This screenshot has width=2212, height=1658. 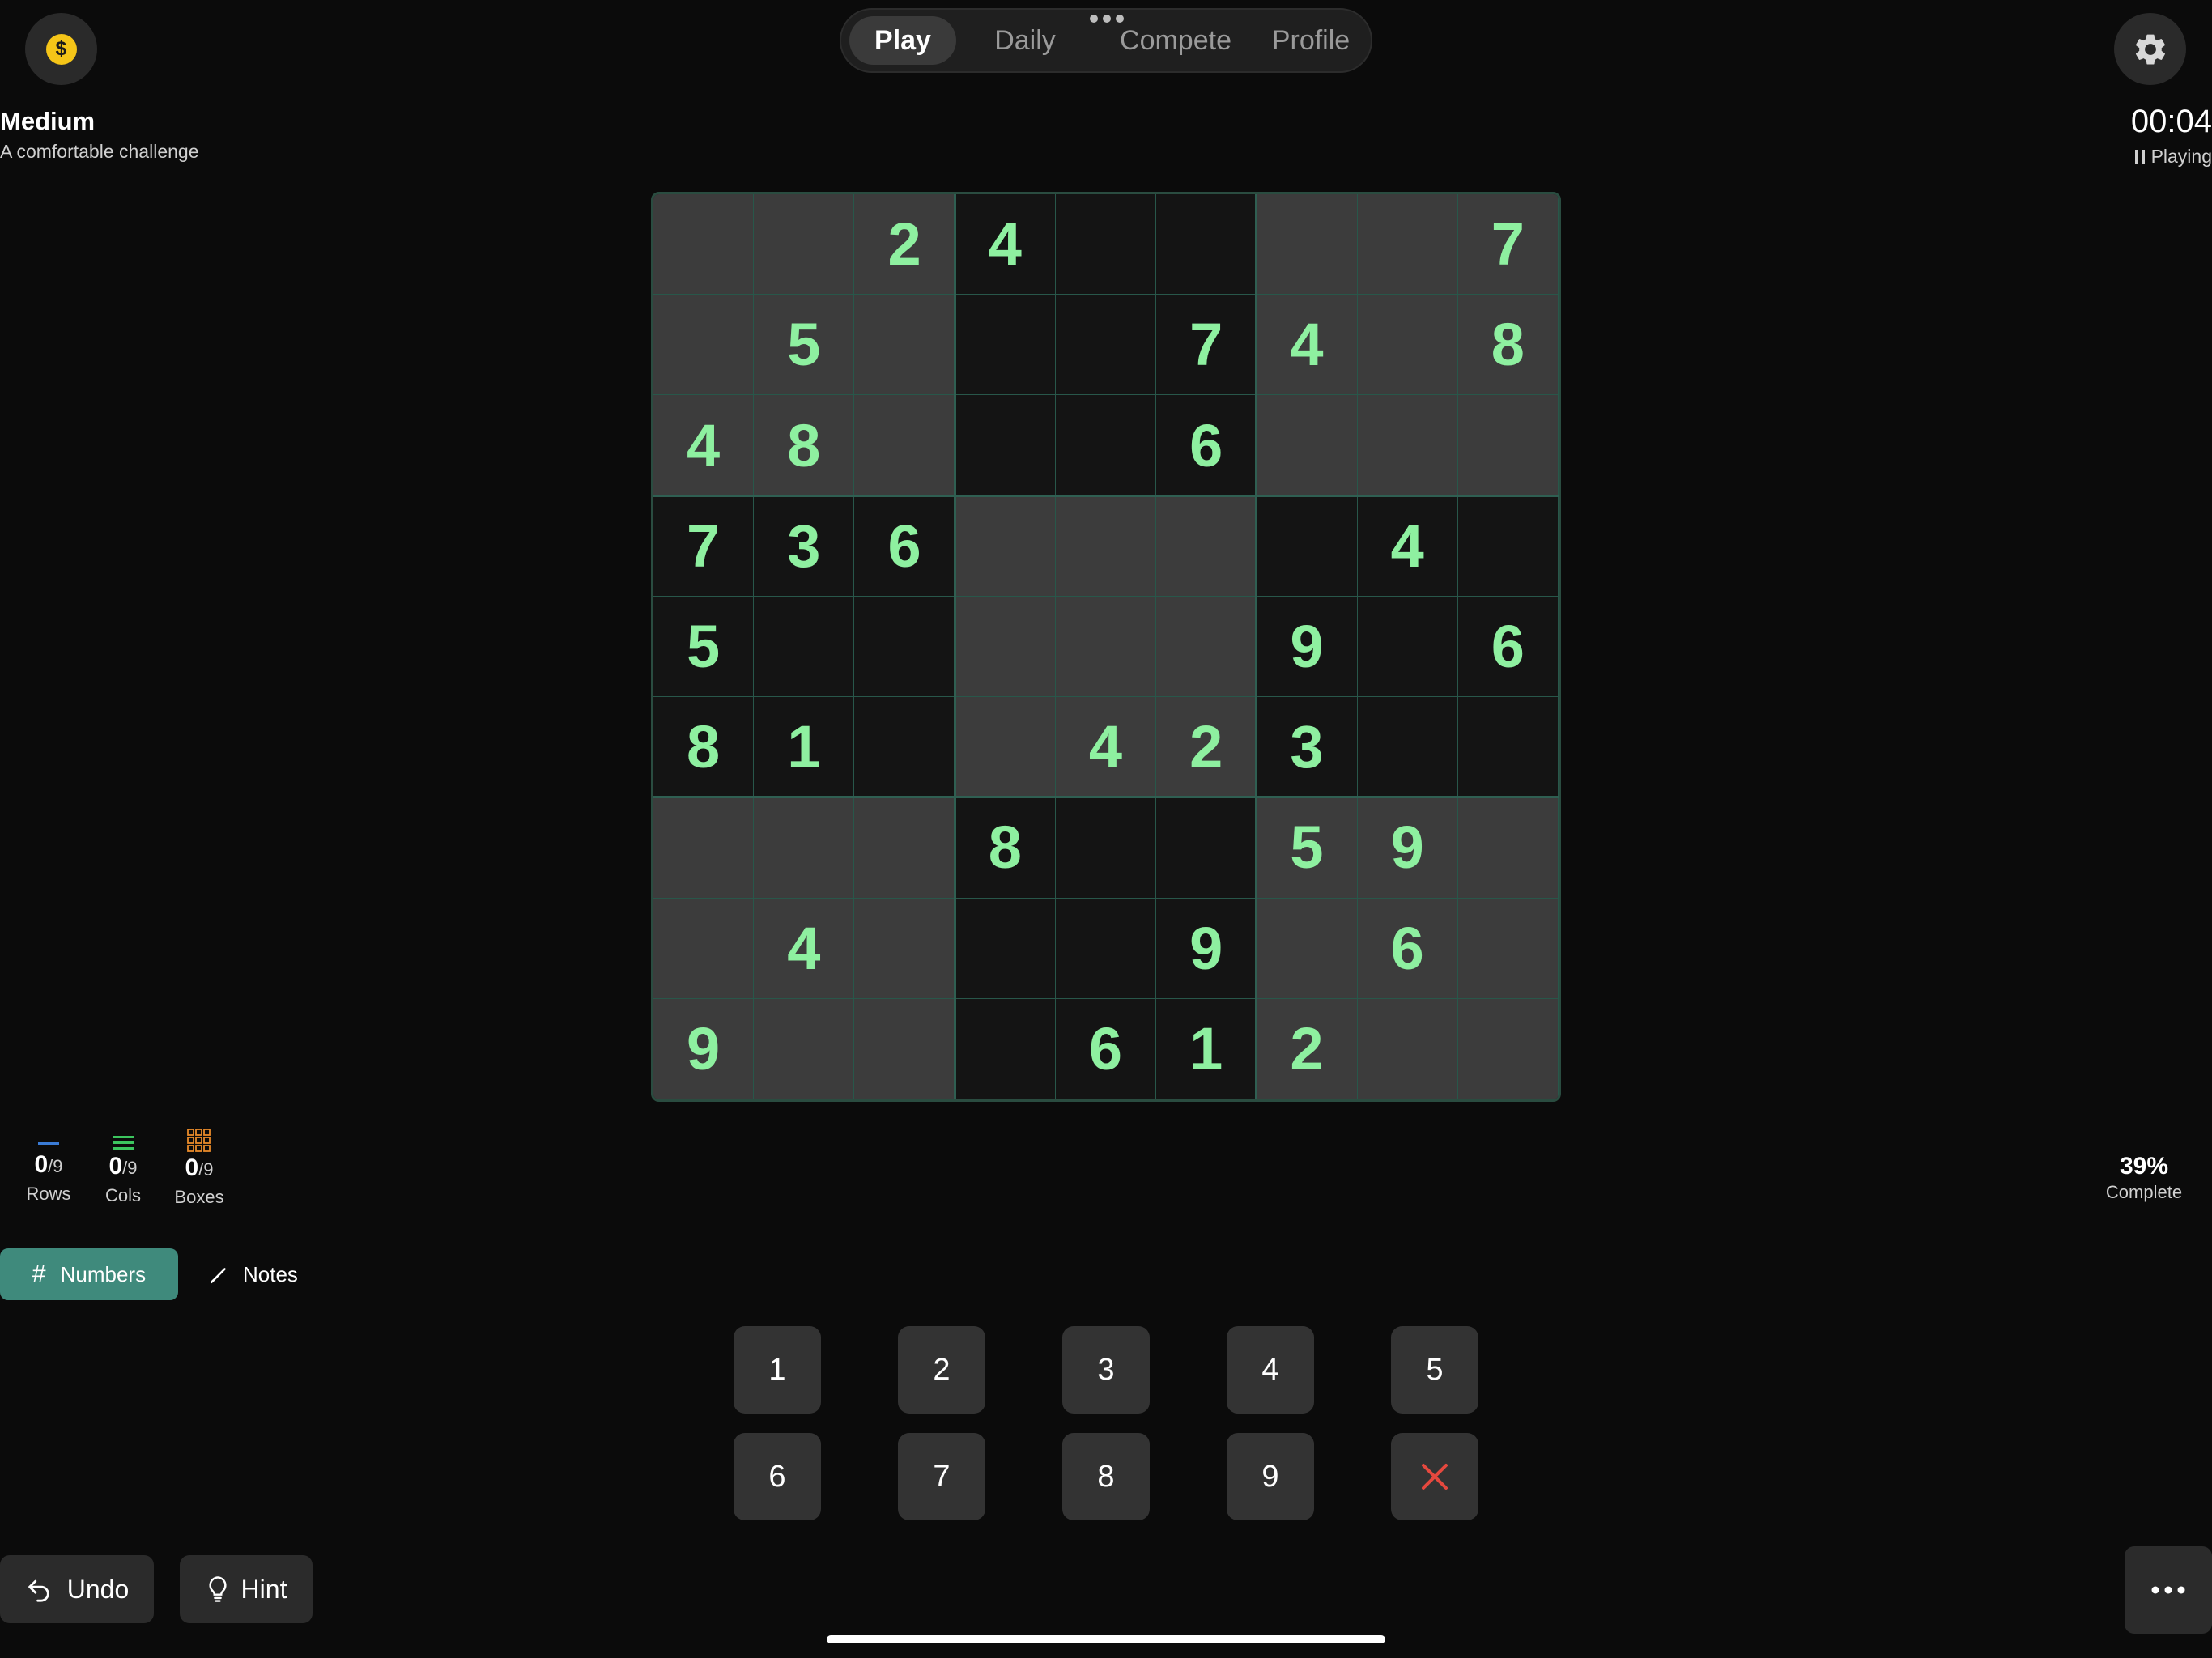 I want to click on notes-mode-button: Notes, so click(x=270, y=1274).